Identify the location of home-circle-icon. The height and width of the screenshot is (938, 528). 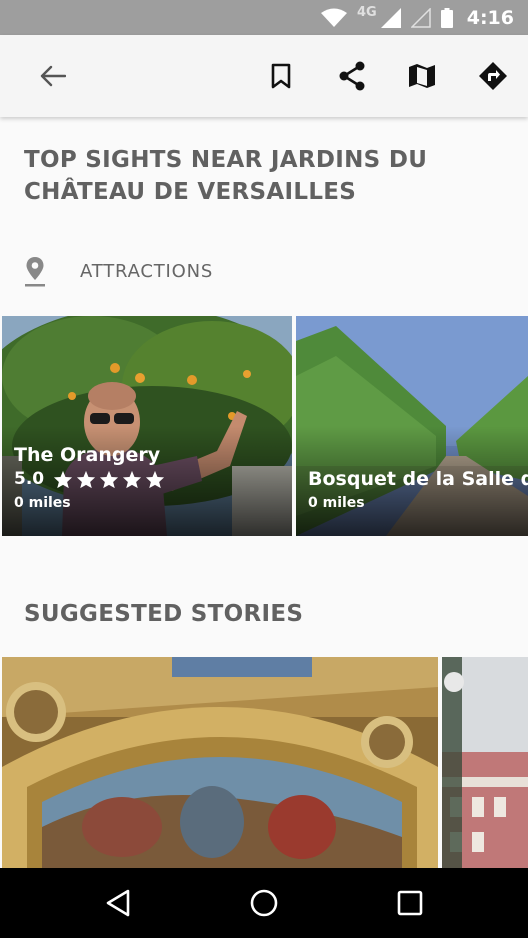
(264, 903).